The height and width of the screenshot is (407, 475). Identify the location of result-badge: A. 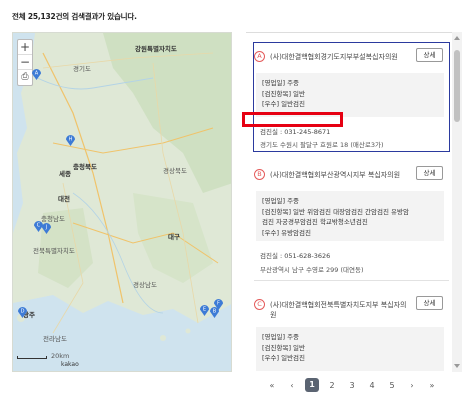
(259, 56).